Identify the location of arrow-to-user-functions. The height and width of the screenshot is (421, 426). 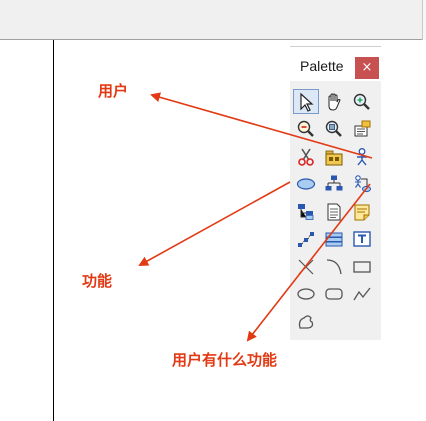
(308, 262).